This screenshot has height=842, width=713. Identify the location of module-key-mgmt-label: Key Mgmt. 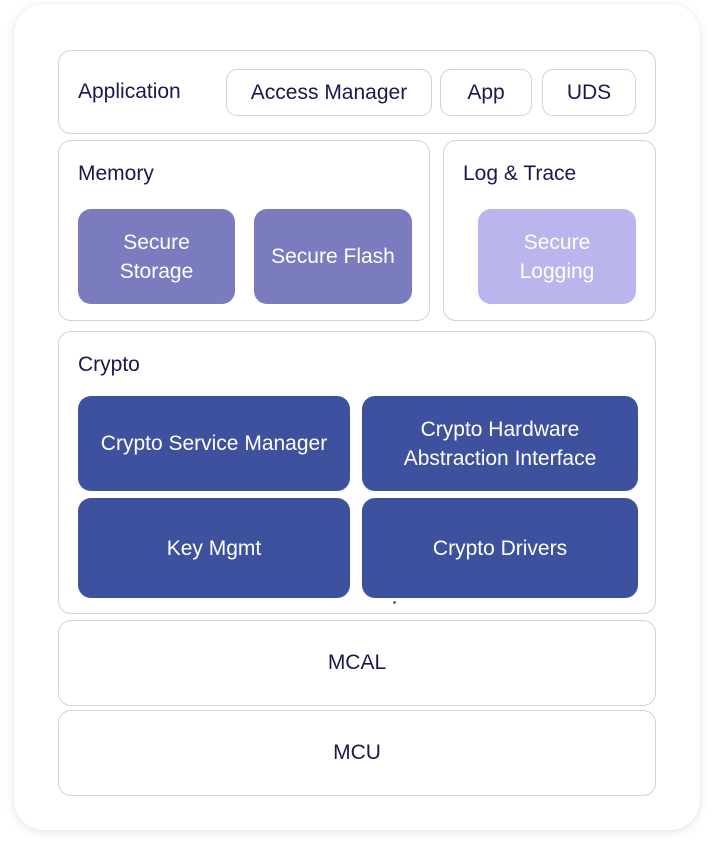
(214, 548).